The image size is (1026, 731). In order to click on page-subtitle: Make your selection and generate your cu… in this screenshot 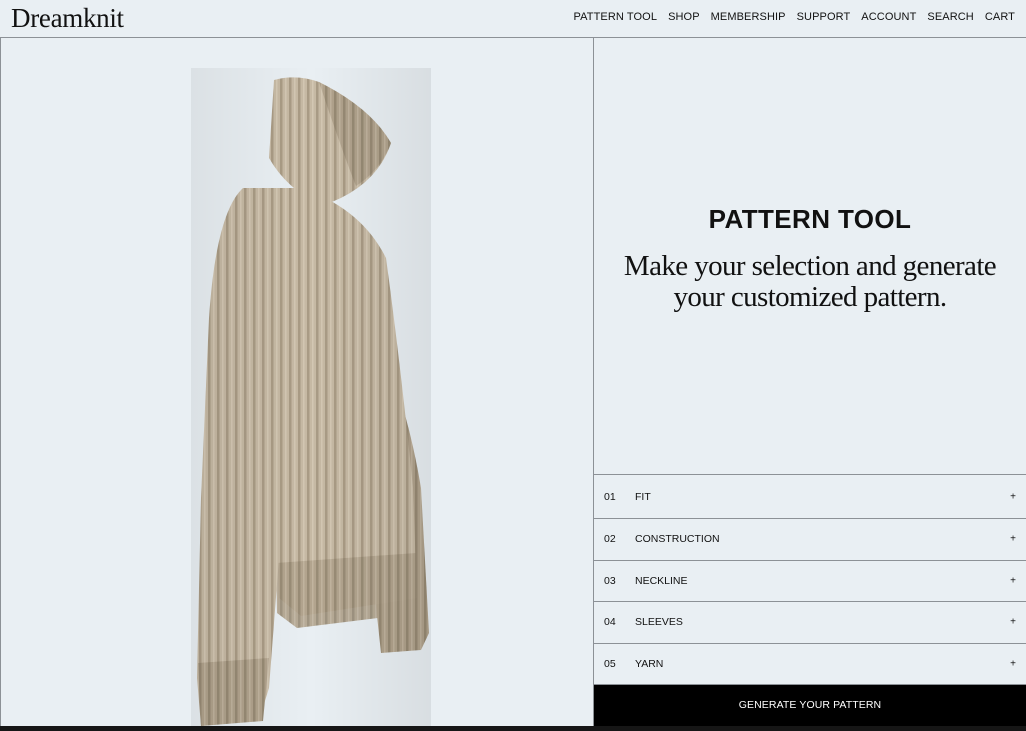, I will do `click(810, 282)`.